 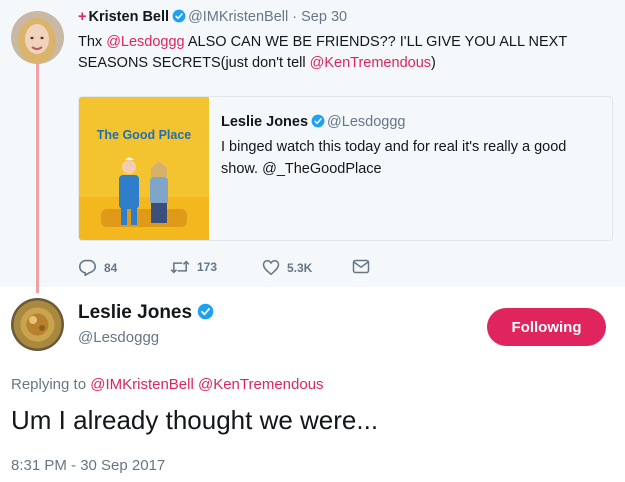 I want to click on author-name-text: Leslie Jones, so click(x=135, y=312).